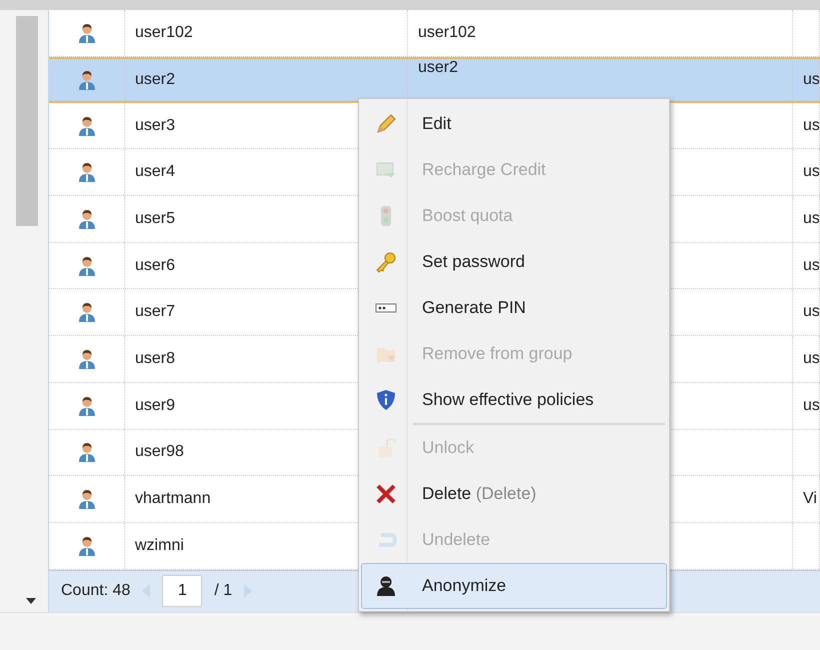  I want to click on scroll-thumb, so click(27, 121).